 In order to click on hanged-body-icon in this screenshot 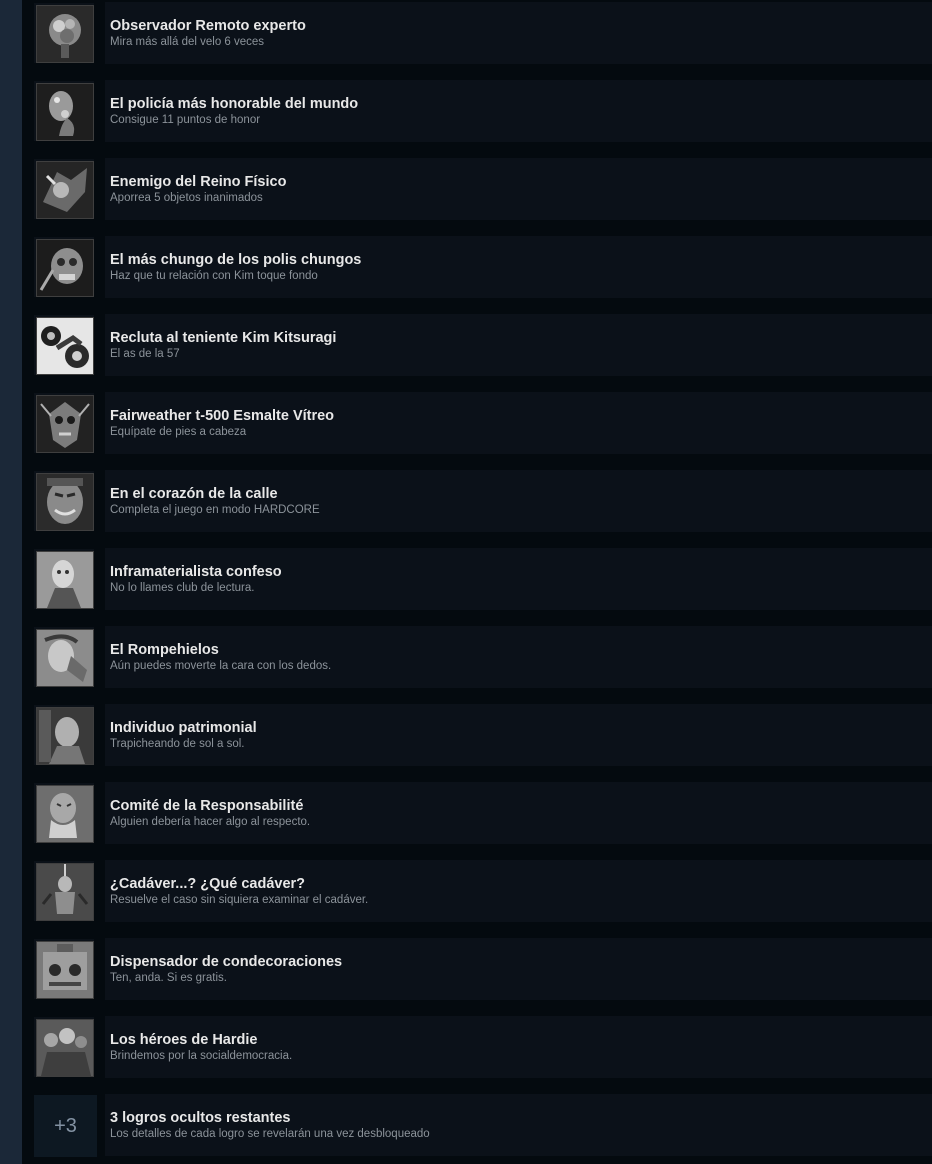, I will do `click(65, 892)`.